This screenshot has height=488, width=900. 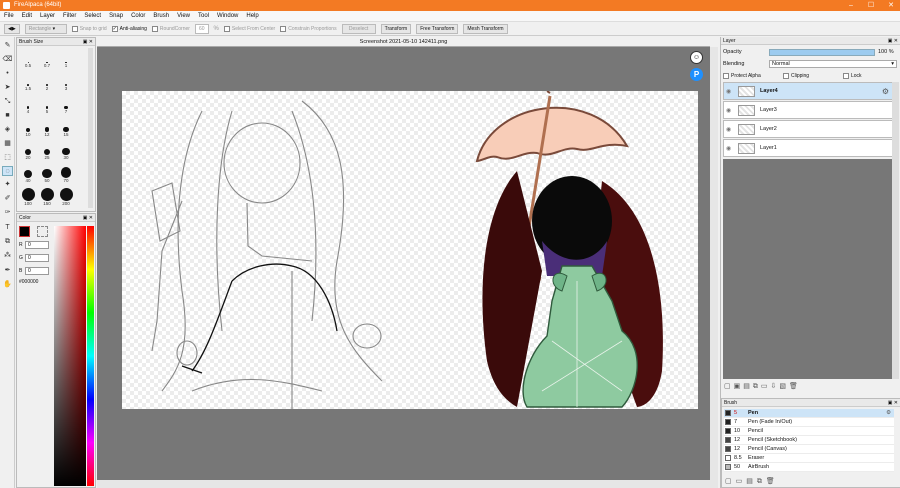 What do you see at coordinates (729, 386) in the screenshot?
I see `new-layer-icon: ▢` at bounding box center [729, 386].